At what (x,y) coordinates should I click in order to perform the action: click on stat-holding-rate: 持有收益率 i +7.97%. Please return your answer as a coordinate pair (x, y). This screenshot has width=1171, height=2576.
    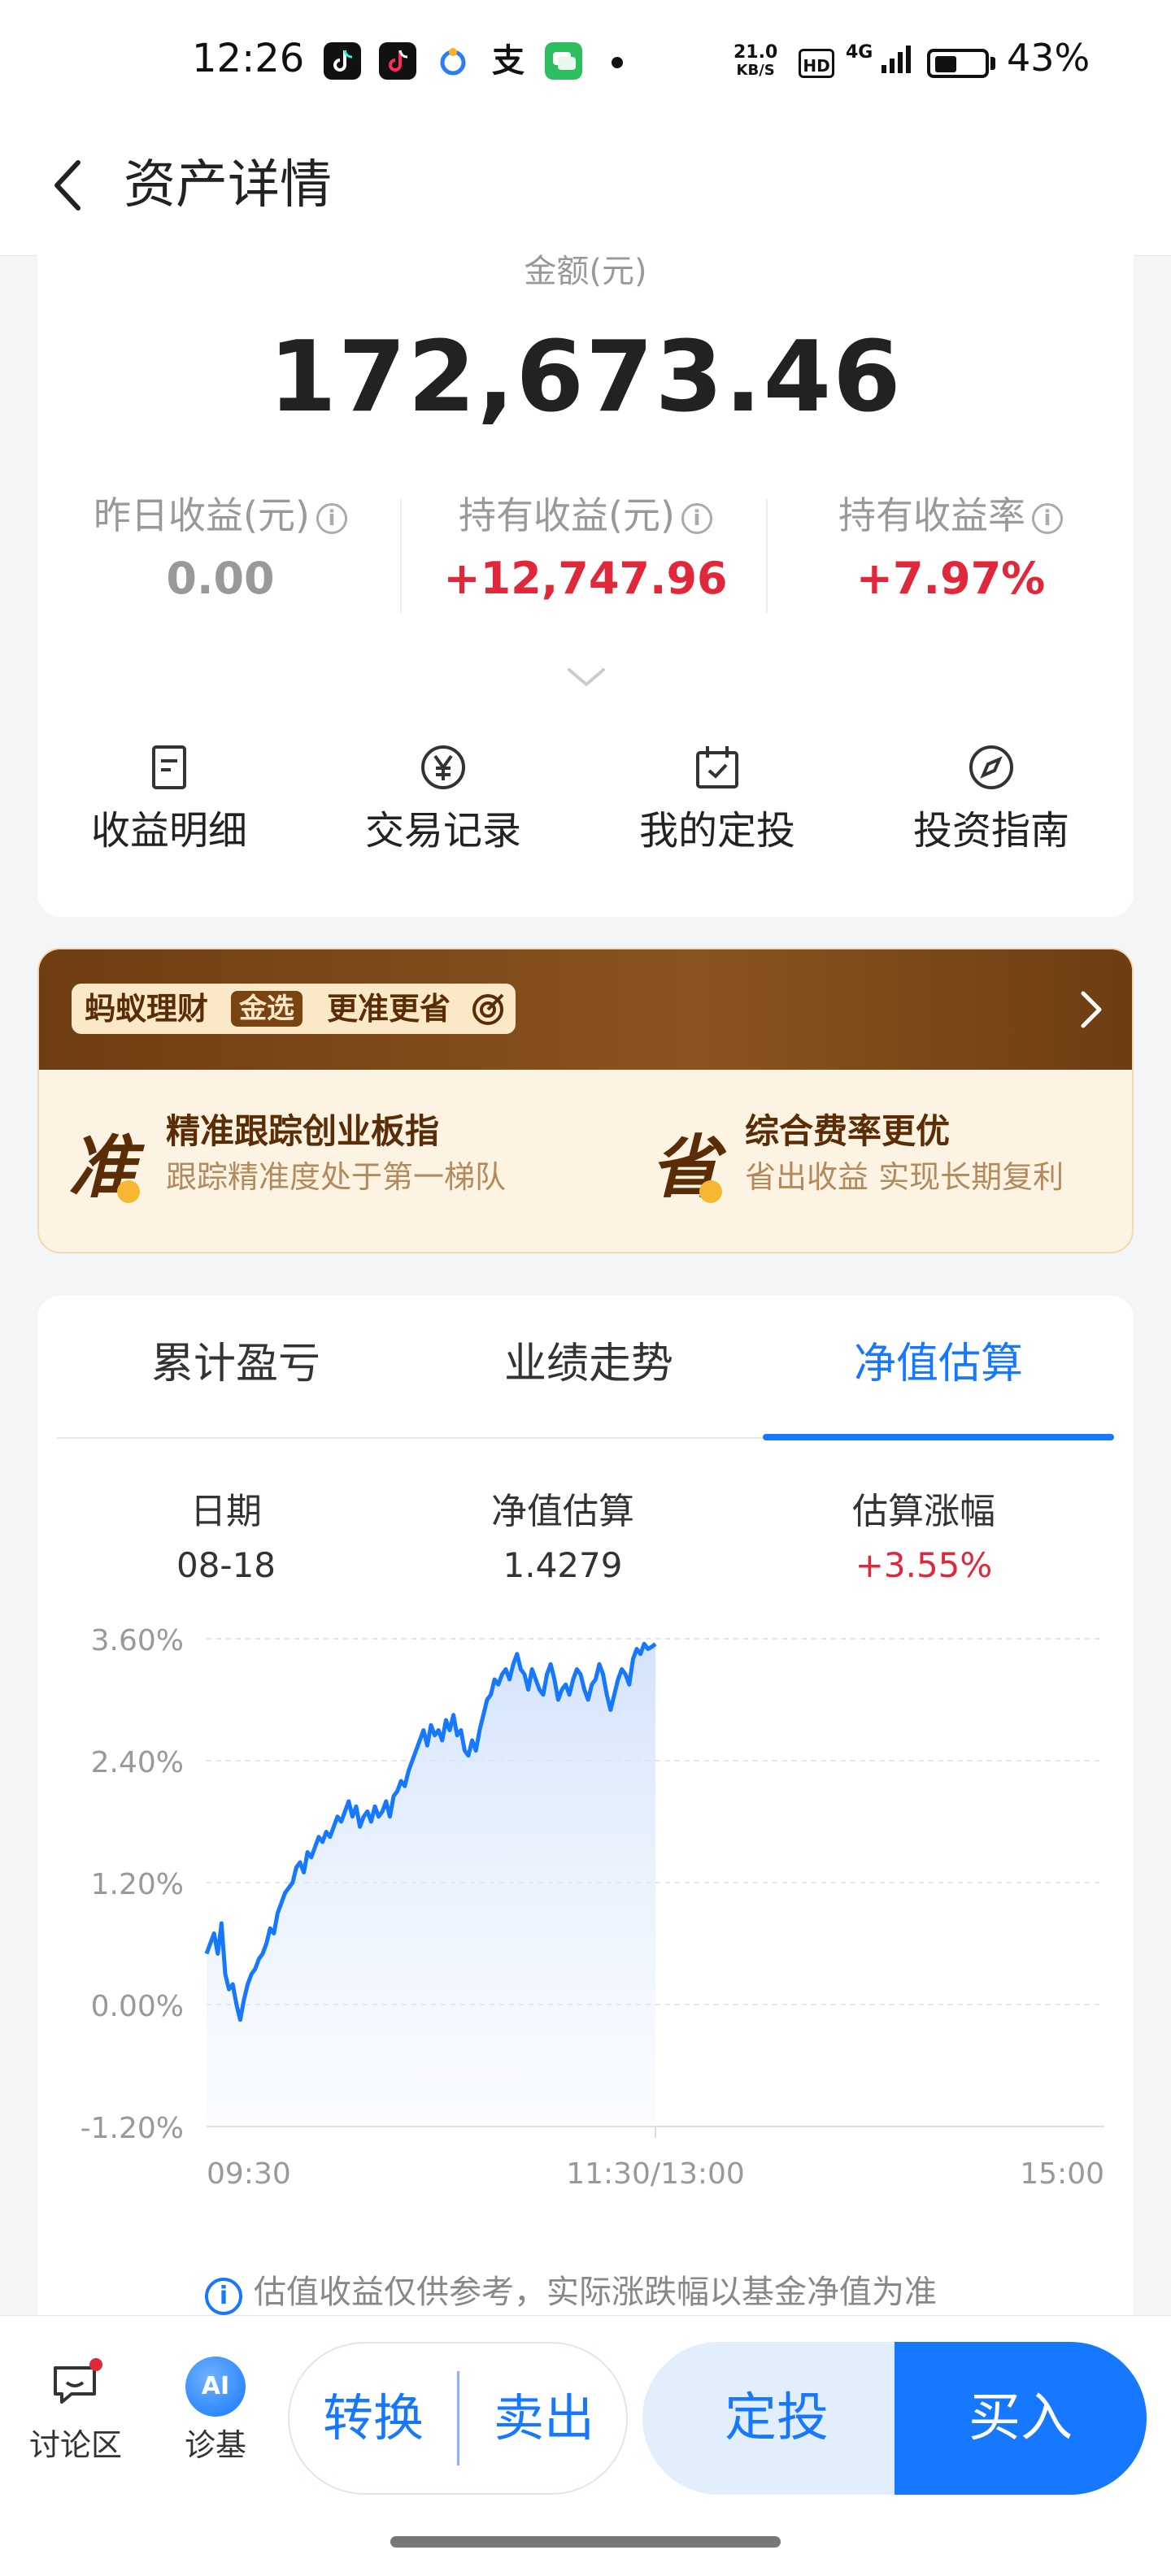
    Looking at the image, I should click on (951, 550).